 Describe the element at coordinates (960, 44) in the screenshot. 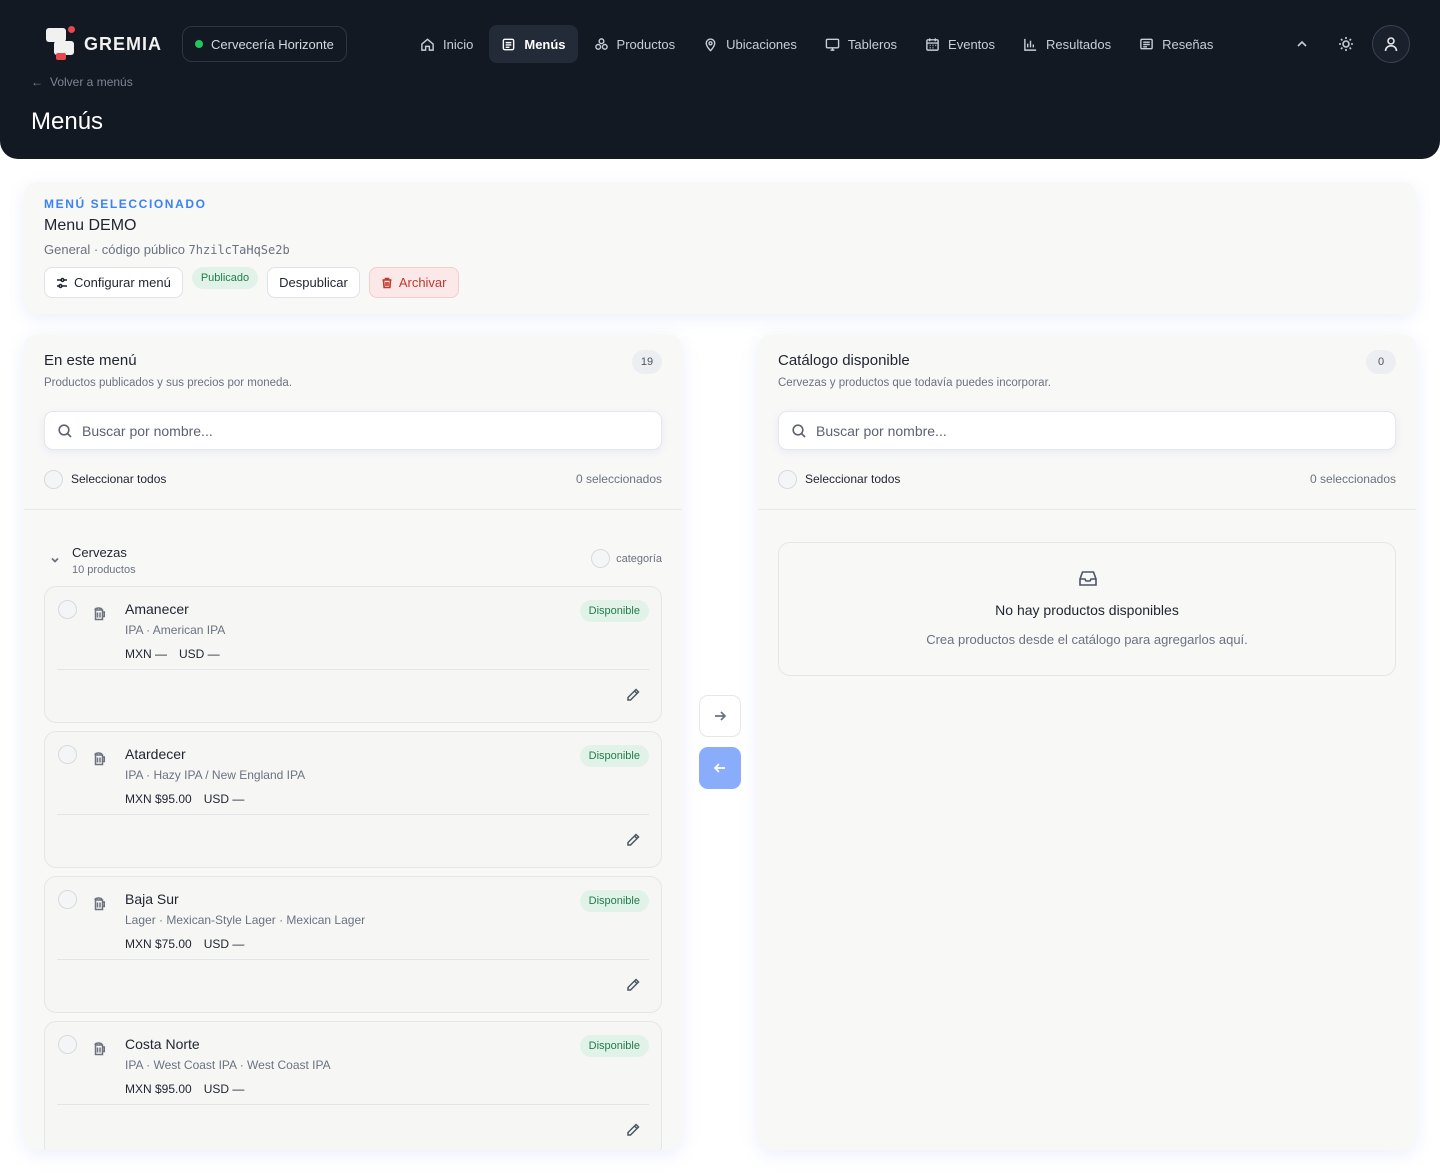

I see `nav-eventos: Eventos` at that location.